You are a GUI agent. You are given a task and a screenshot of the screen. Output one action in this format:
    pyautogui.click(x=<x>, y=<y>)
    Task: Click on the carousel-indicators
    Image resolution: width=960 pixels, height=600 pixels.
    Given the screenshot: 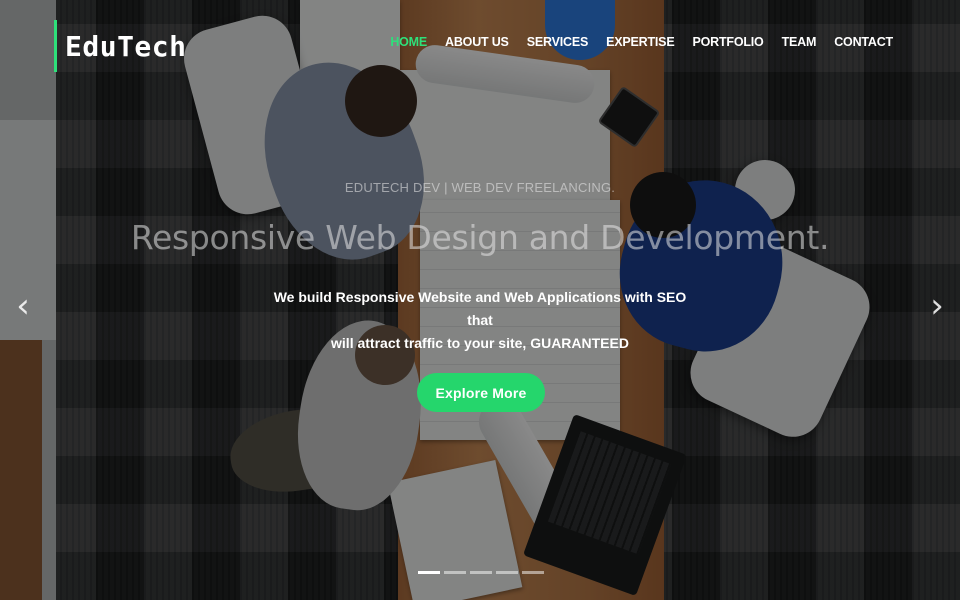 What is the action you would take?
    pyautogui.click(x=481, y=572)
    